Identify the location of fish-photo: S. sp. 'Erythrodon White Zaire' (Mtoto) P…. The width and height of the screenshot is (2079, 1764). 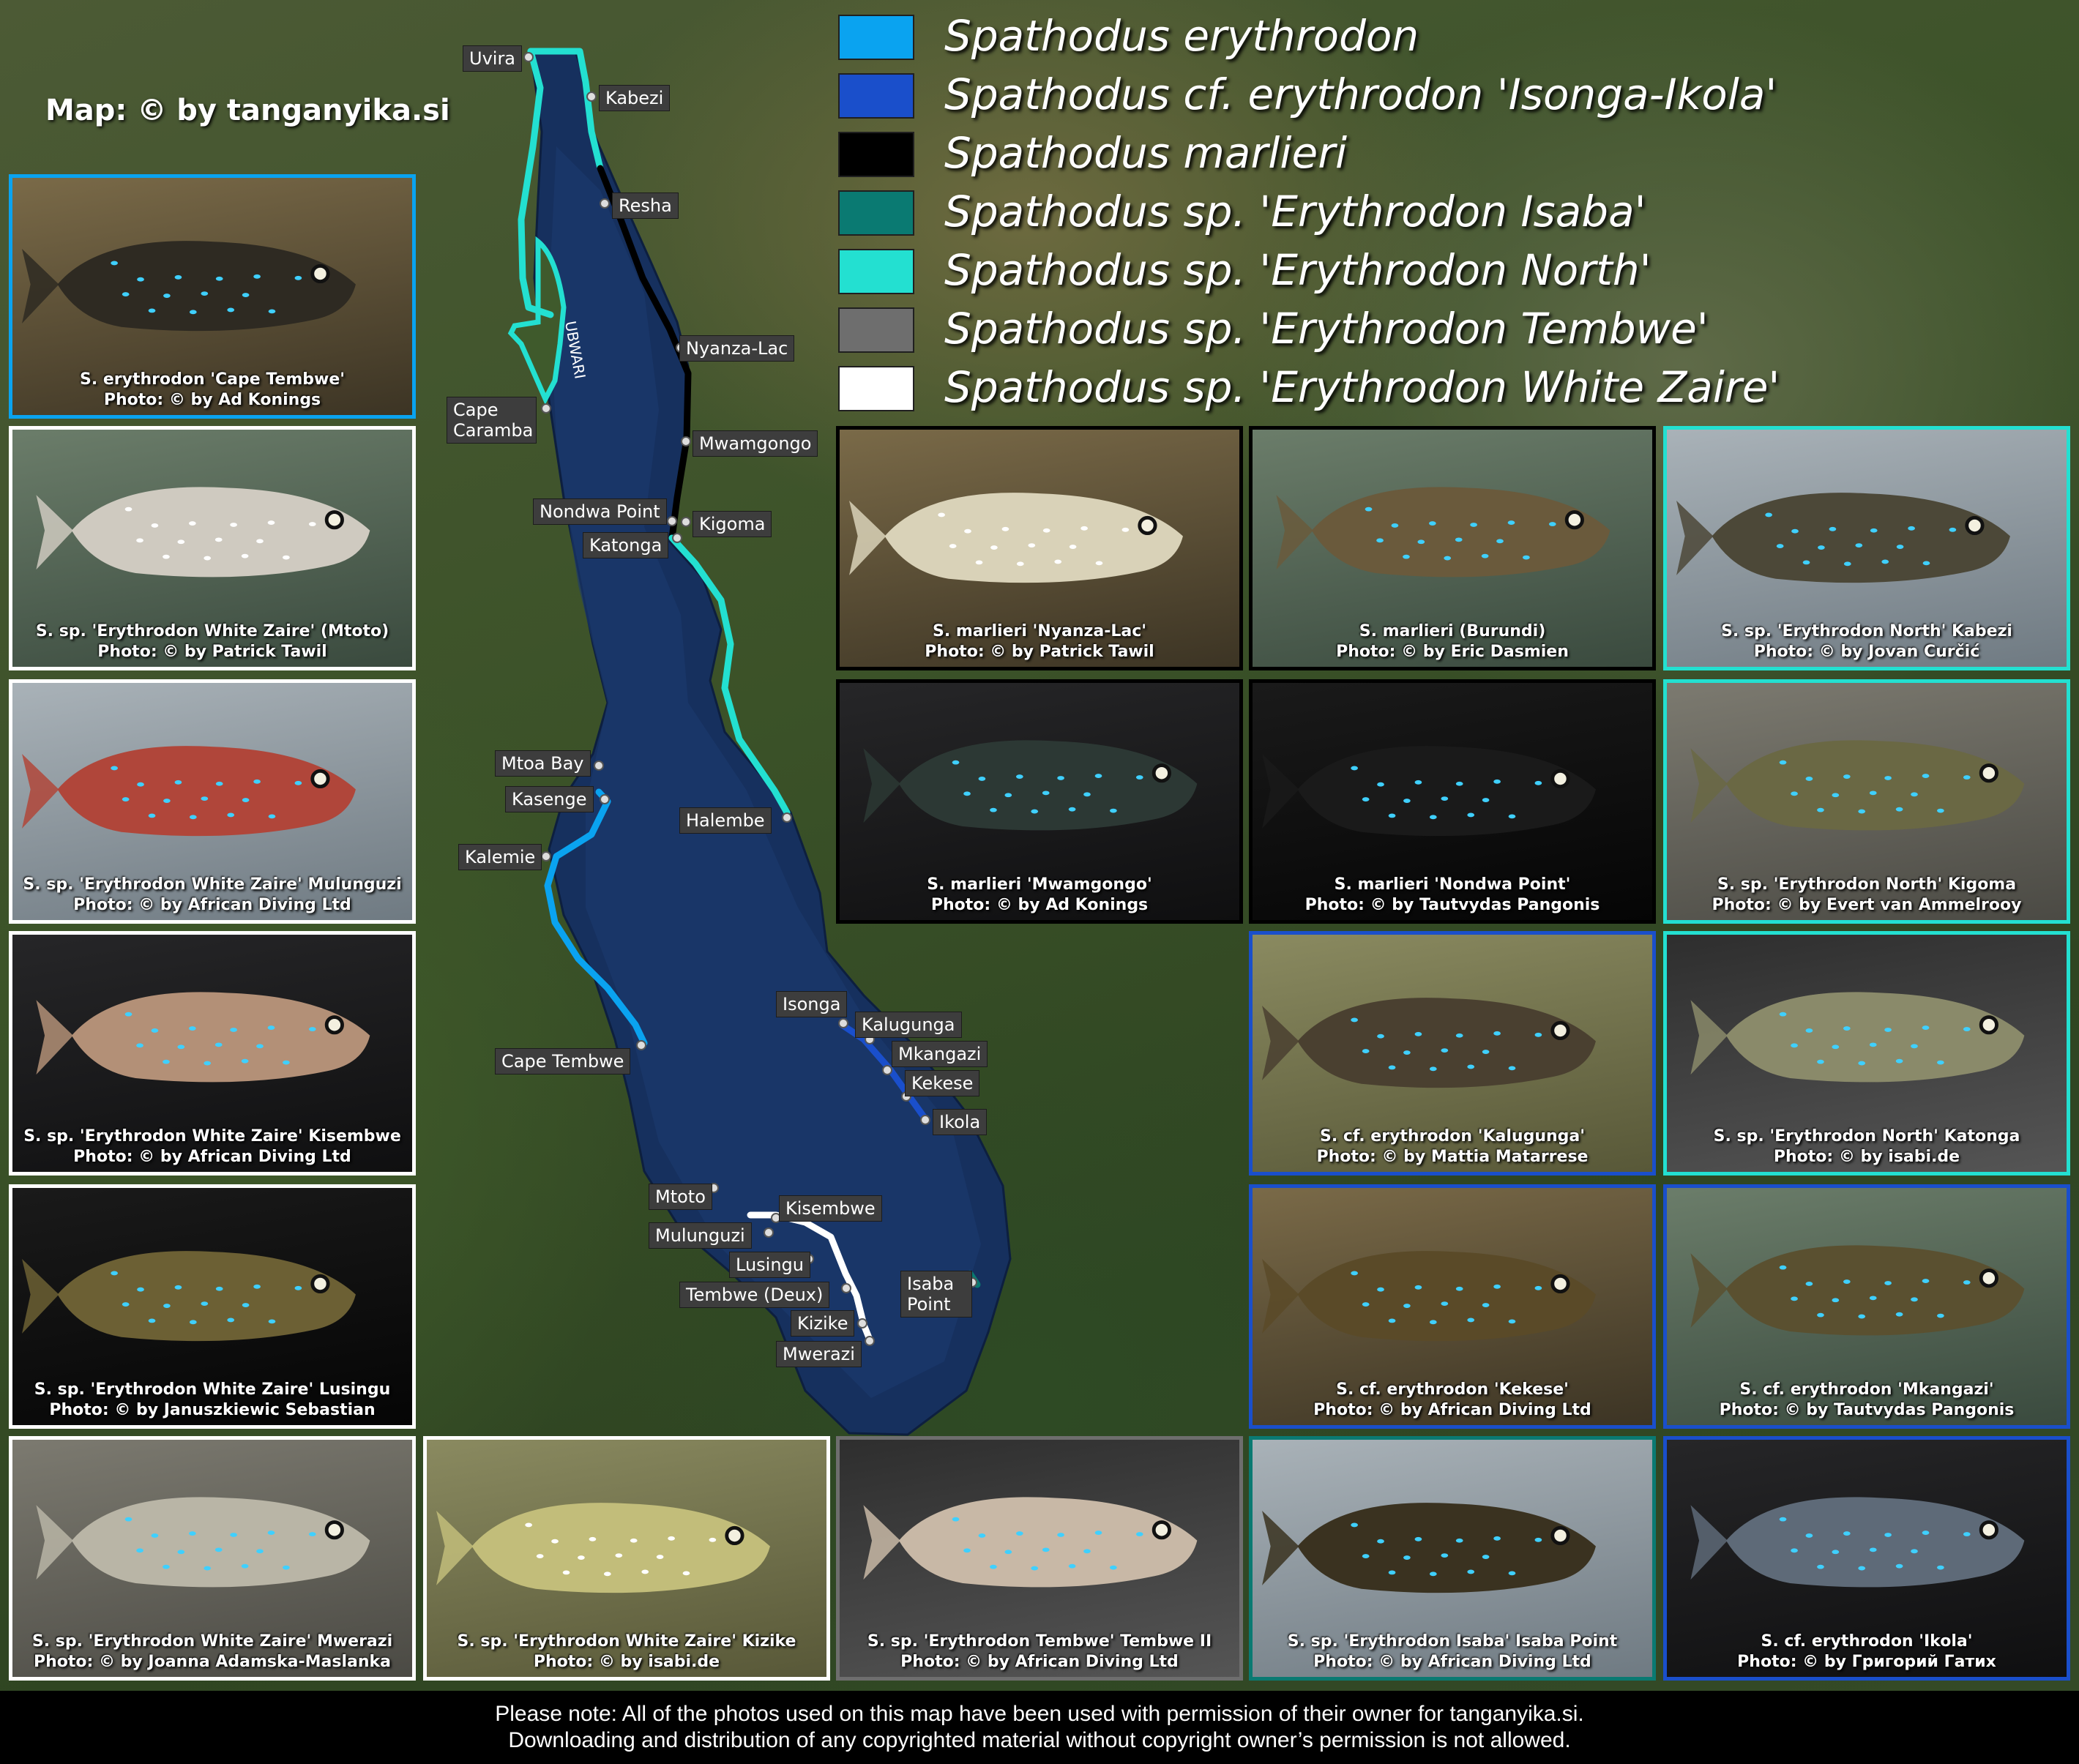
(212, 548).